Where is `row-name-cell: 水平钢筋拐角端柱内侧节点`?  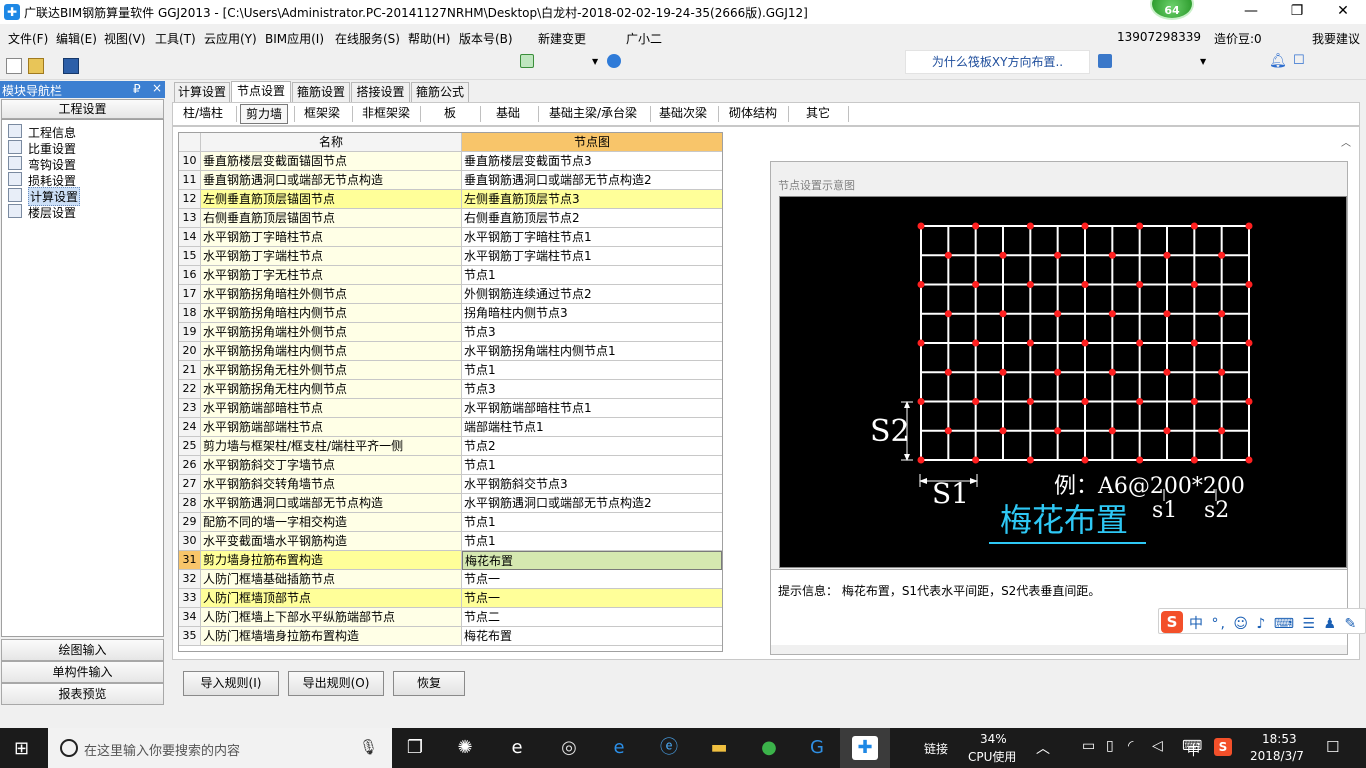 row-name-cell: 水平钢筋拐角端柱内侧节点 is located at coordinates (331, 351).